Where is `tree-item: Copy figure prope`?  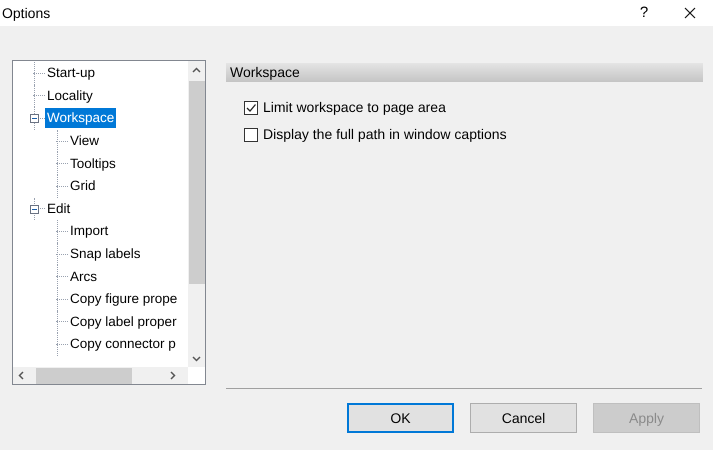
tree-item: Copy figure prope is located at coordinates (124, 299).